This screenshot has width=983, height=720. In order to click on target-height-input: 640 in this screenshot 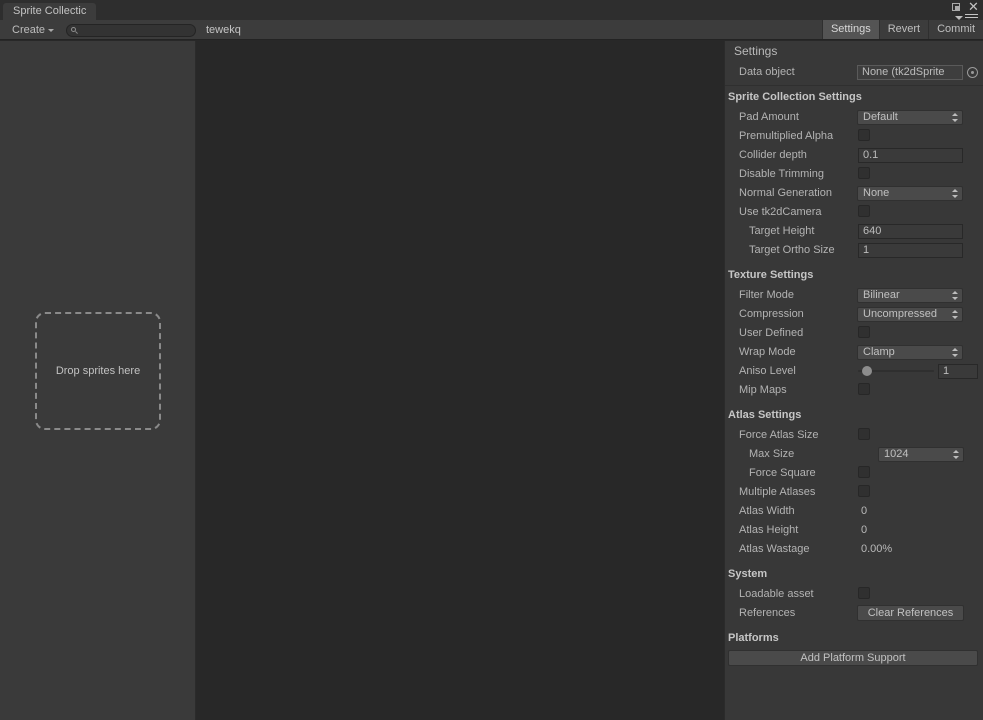, I will do `click(910, 231)`.